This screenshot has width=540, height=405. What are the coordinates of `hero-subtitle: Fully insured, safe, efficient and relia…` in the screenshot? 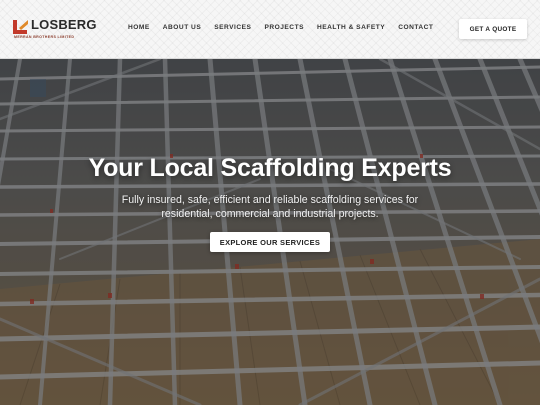 It's located at (270, 207).